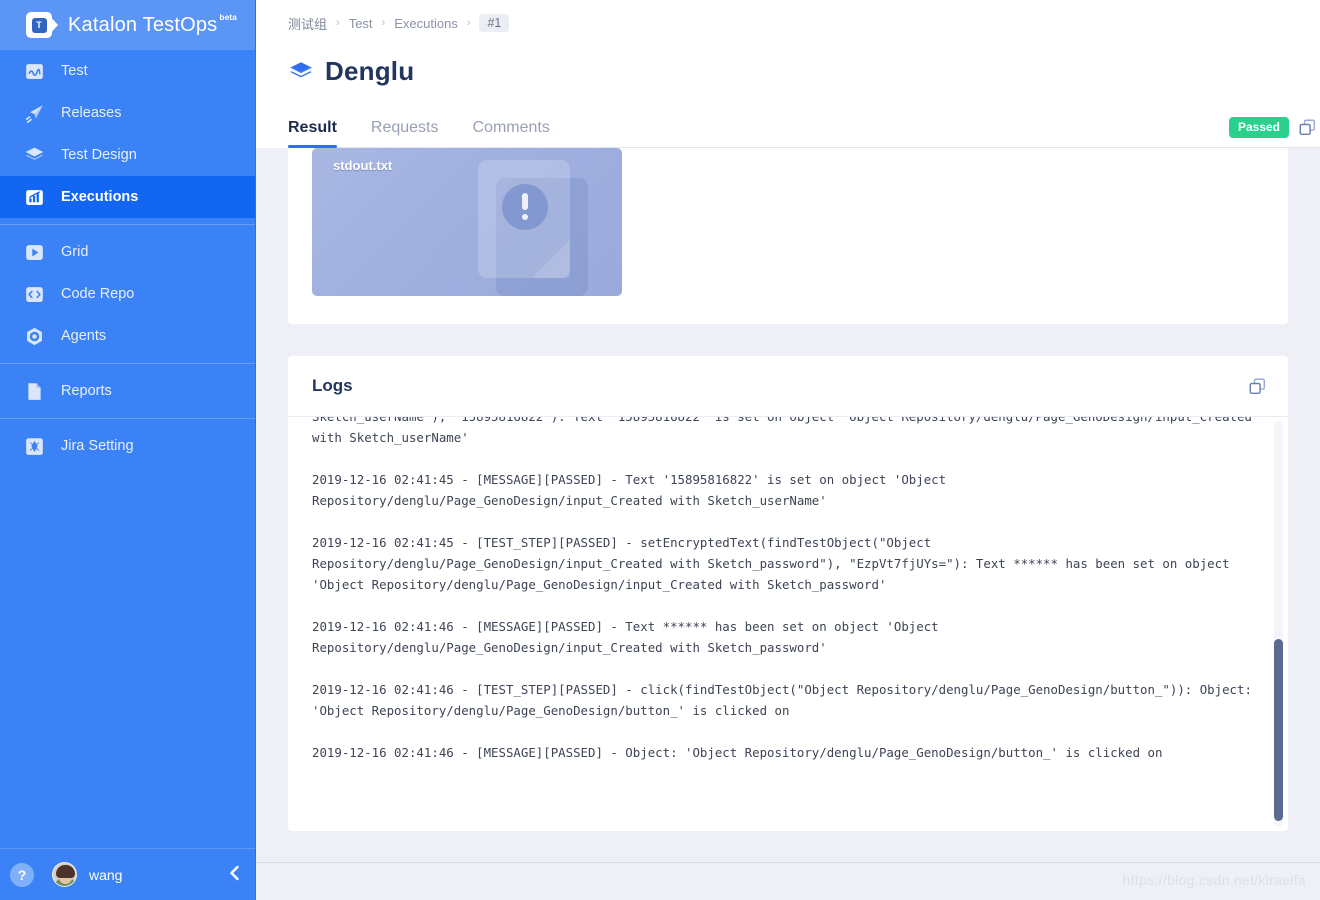 The height and width of the screenshot is (900, 1320). What do you see at coordinates (86, 391) in the screenshot?
I see `sidebar-item-label: Reports` at bounding box center [86, 391].